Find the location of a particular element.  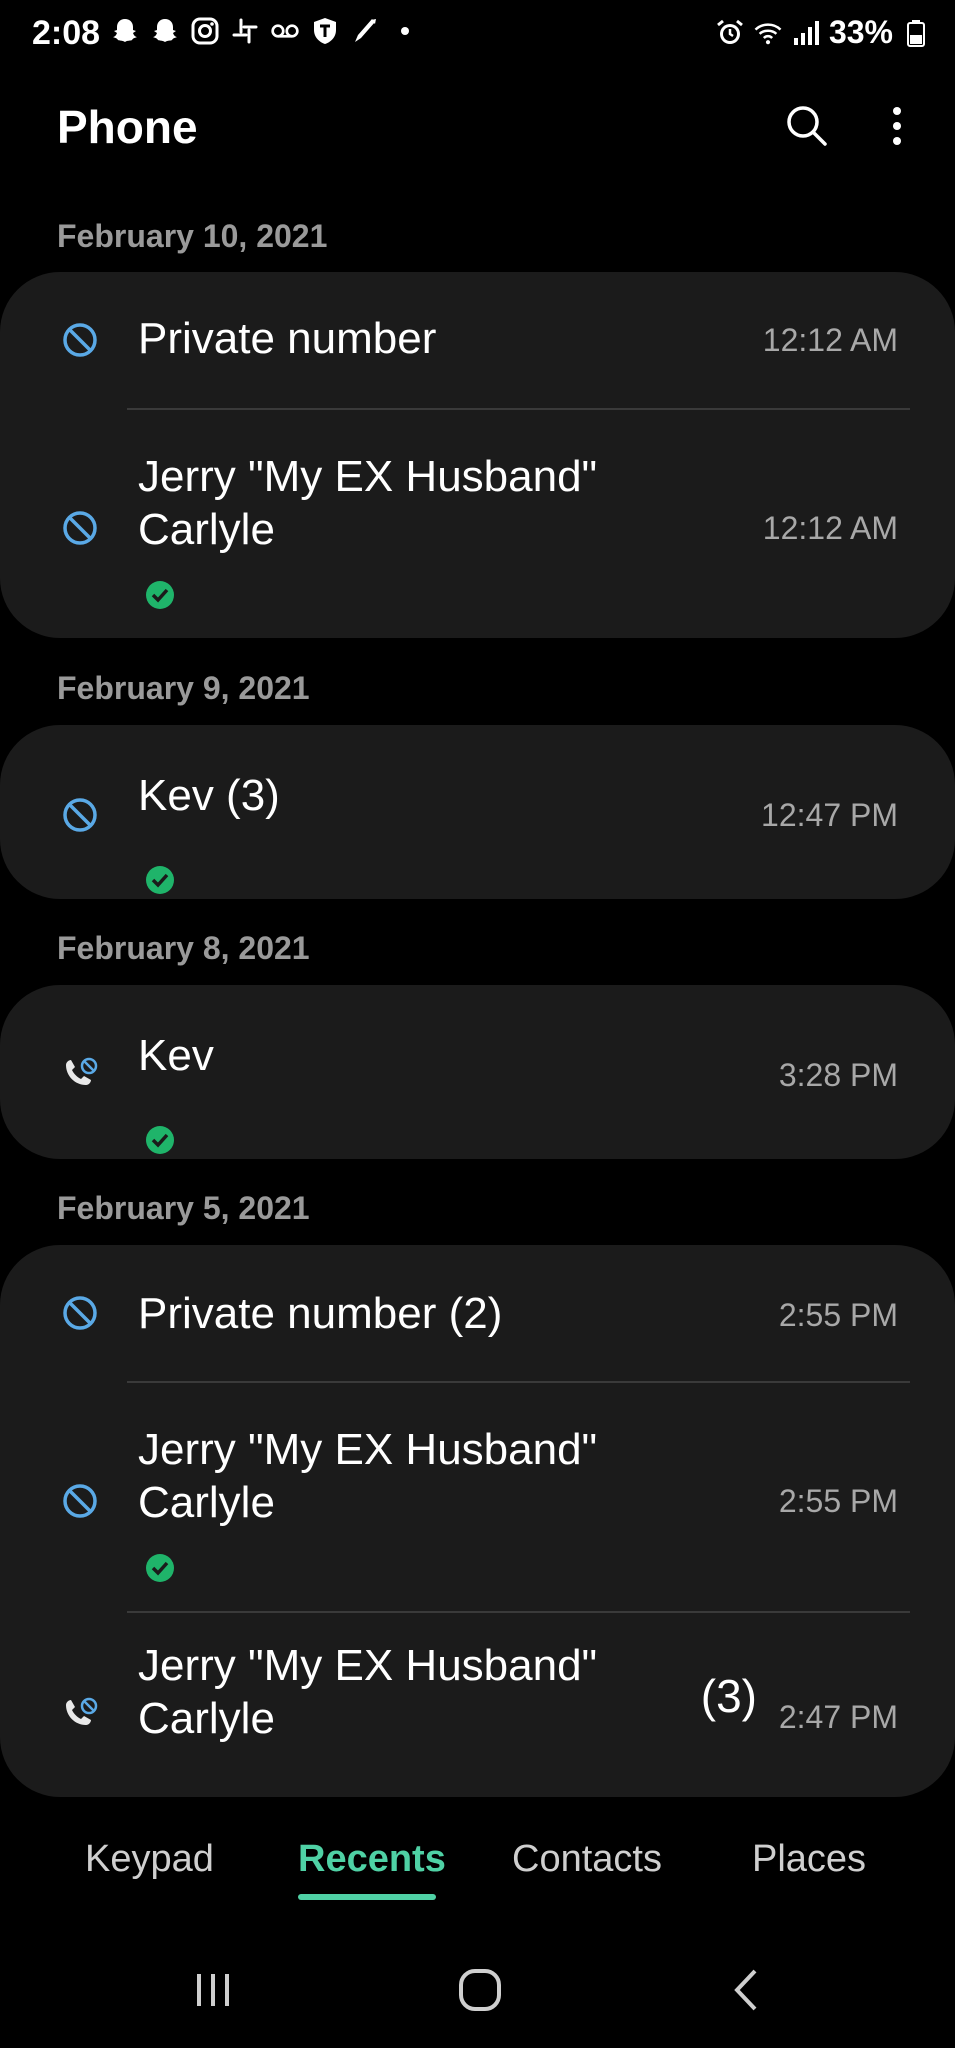

search-button is located at coordinates (807, 126).